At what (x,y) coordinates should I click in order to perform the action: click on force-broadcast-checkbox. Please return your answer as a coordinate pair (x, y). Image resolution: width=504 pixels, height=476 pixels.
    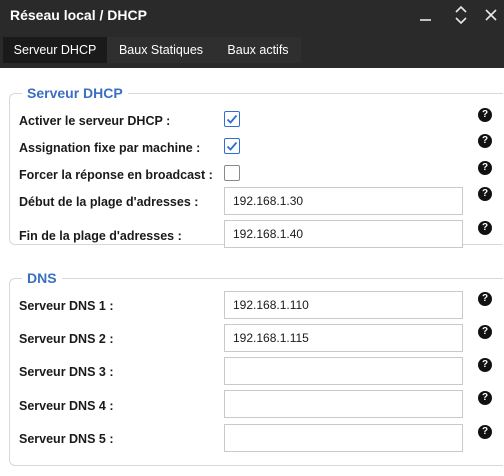
    Looking at the image, I should click on (232, 173).